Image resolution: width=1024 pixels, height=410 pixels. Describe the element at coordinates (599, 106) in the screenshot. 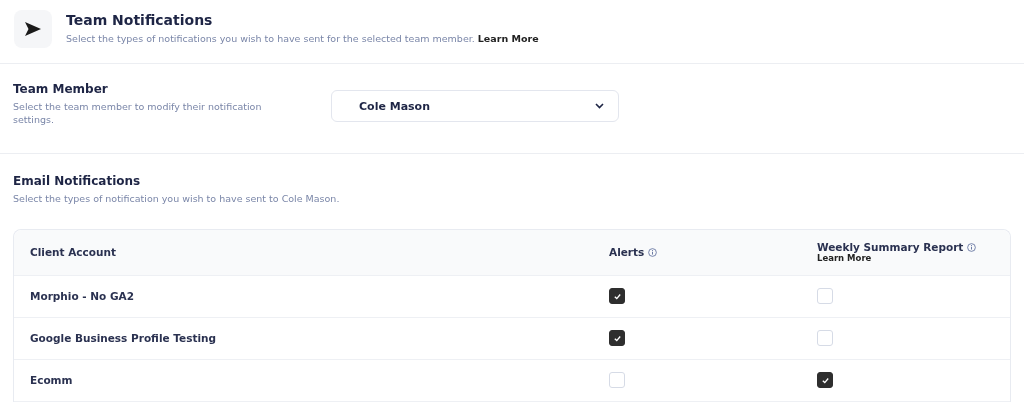

I see `chevron-down-icon` at that location.